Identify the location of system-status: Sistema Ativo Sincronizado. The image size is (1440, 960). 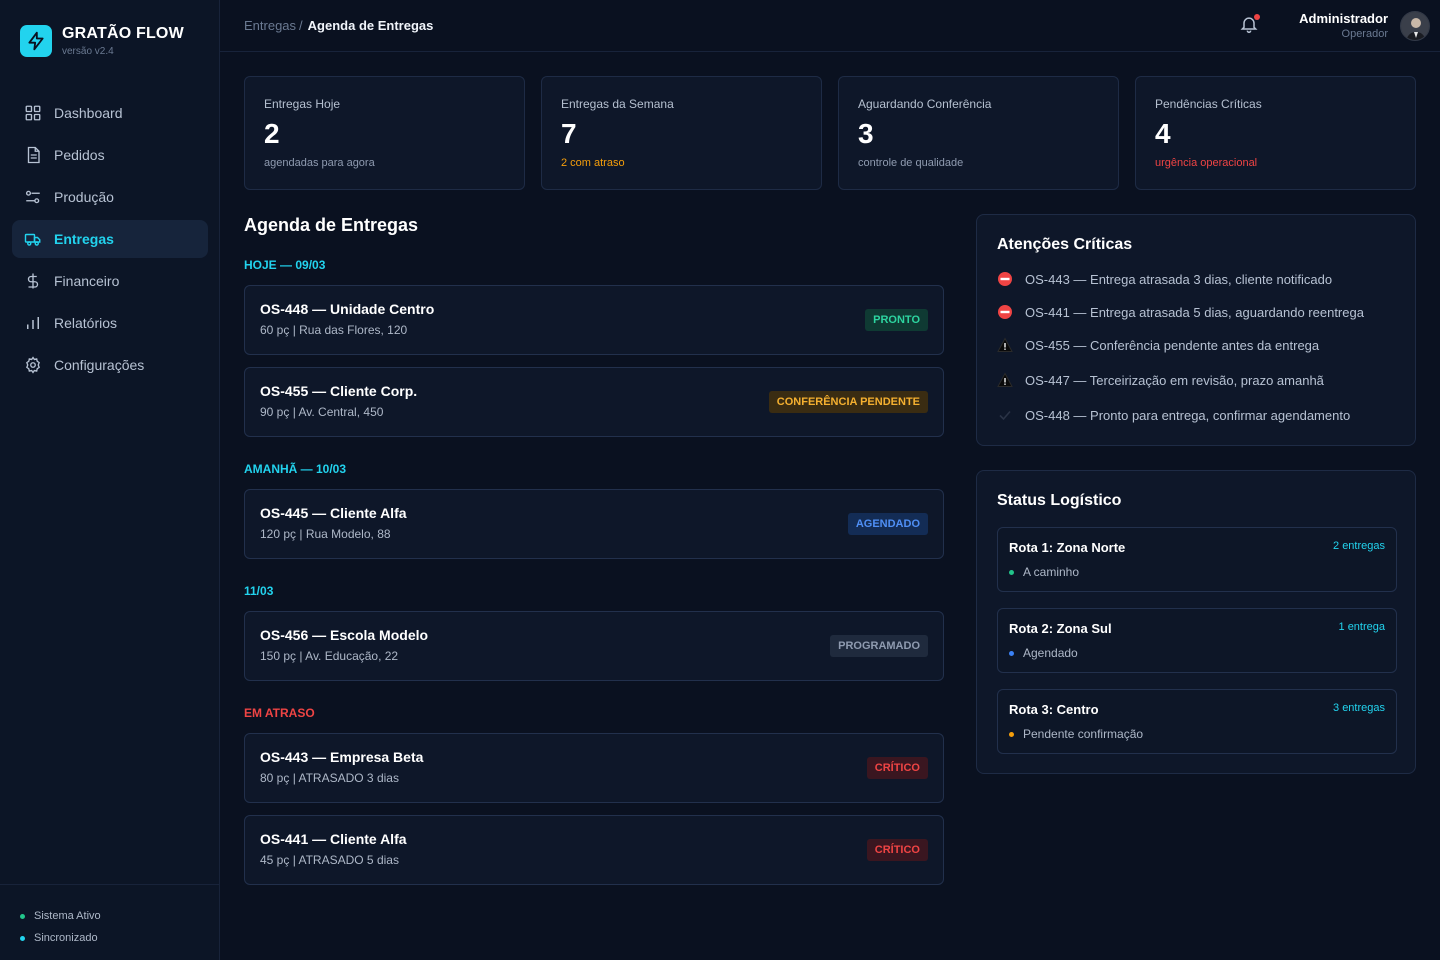
(109, 922).